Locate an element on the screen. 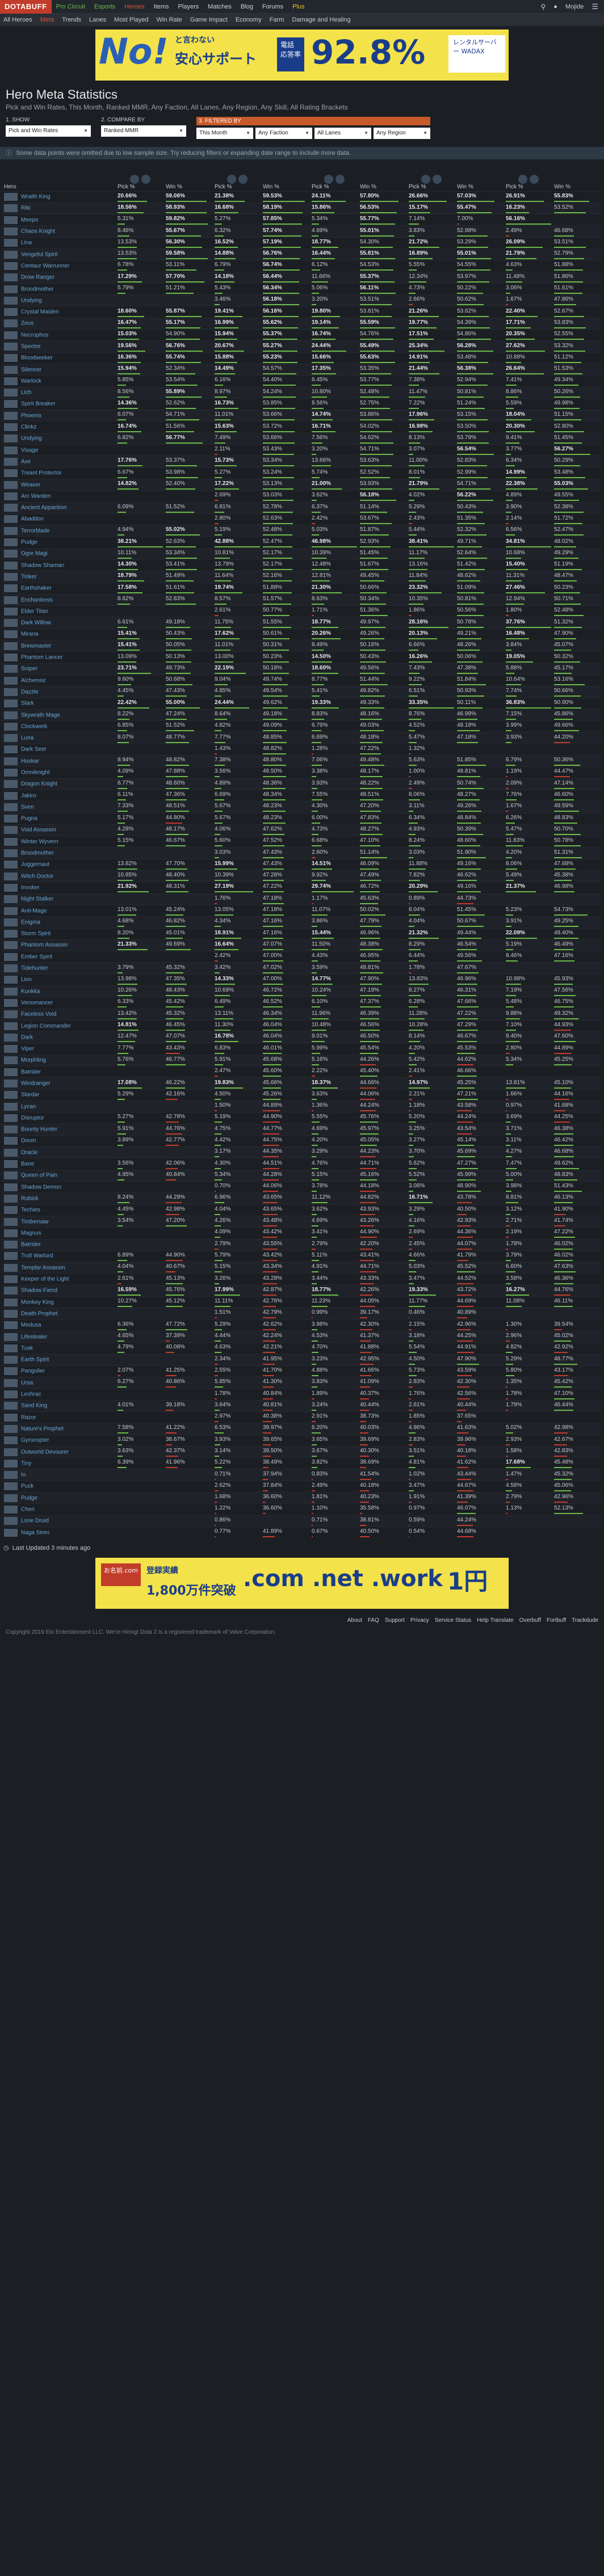 The width and height of the screenshot is (604, 2576). column-header-6: Win % is located at coordinates (382, 177).